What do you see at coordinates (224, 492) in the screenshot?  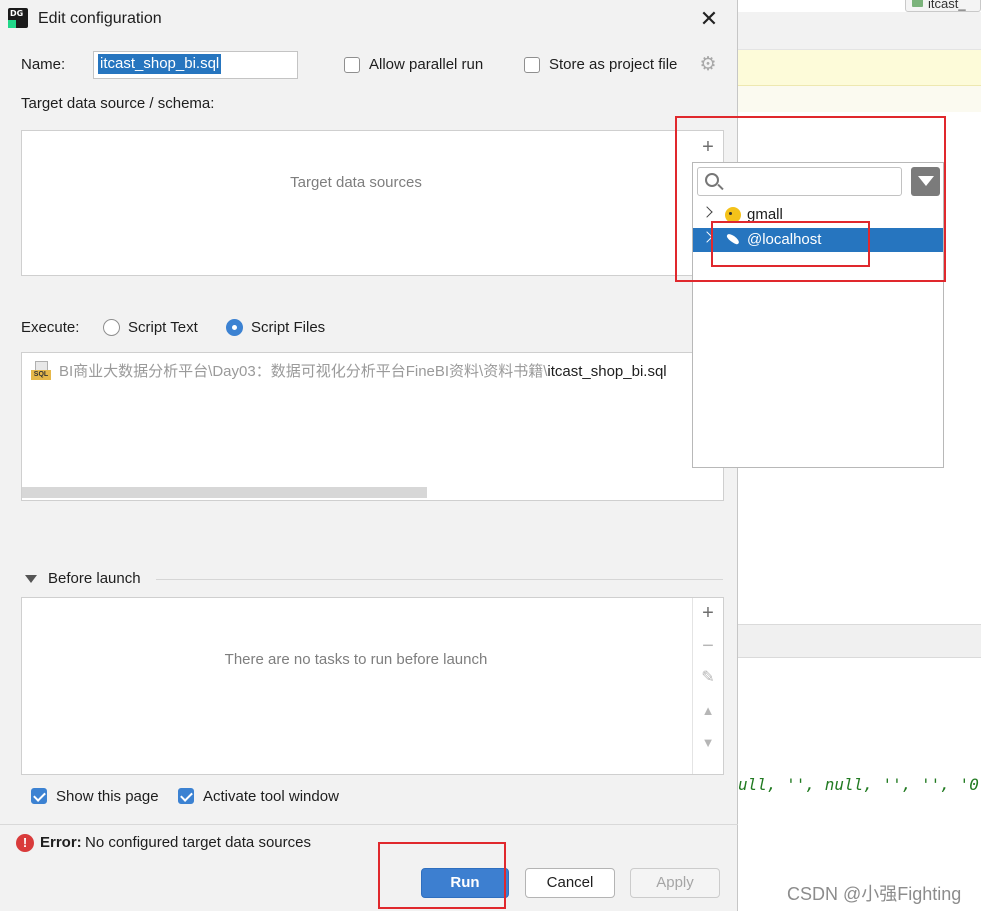 I see `horizontal-scrollbar` at bounding box center [224, 492].